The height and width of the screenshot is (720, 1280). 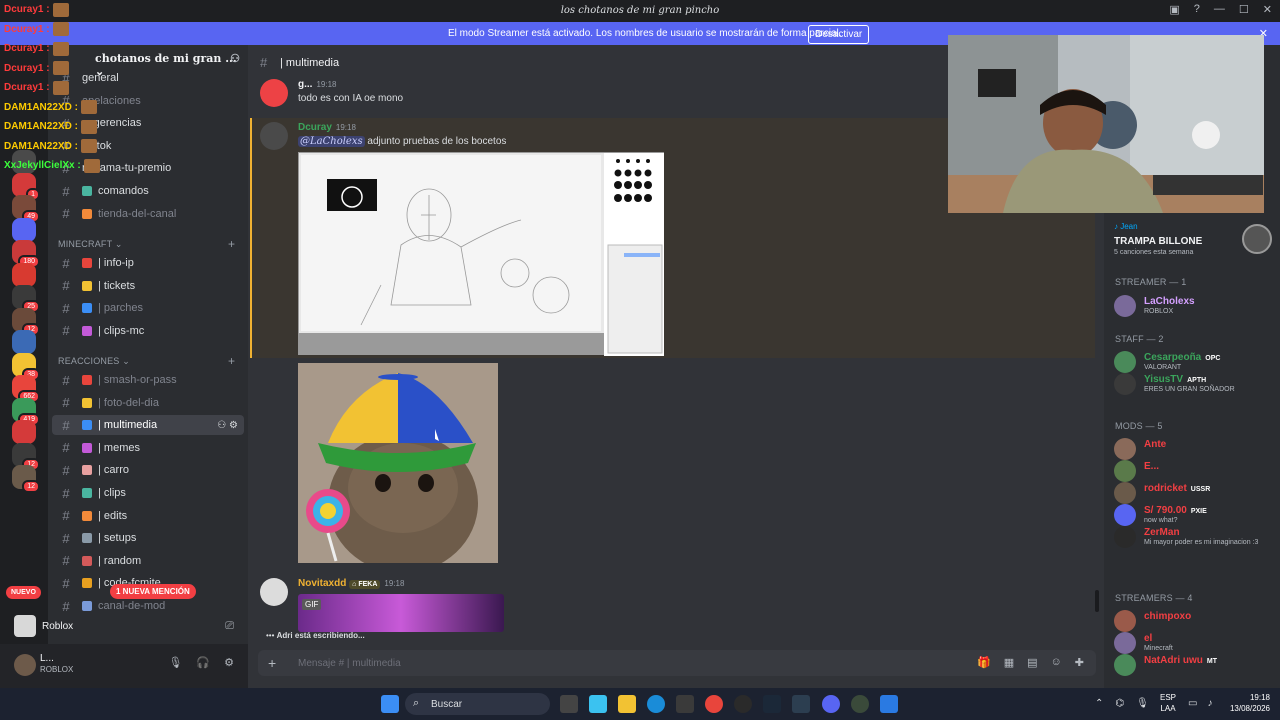 What do you see at coordinates (227, 425) in the screenshot?
I see `channel-settings-icon: ⚇ ⚙` at bounding box center [227, 425].